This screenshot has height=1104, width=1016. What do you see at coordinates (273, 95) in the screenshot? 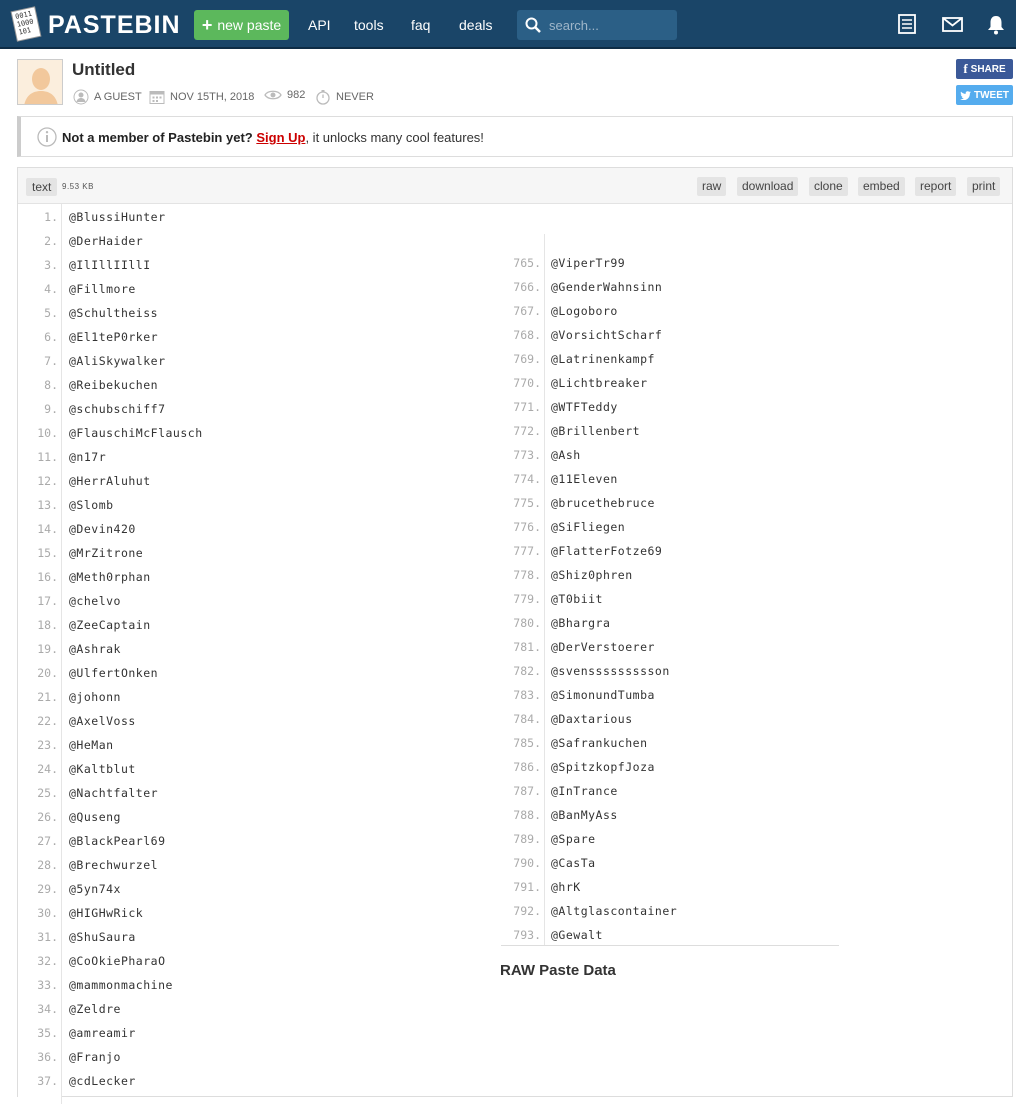
I see `eye-icon` at bounding box center [273, 95].